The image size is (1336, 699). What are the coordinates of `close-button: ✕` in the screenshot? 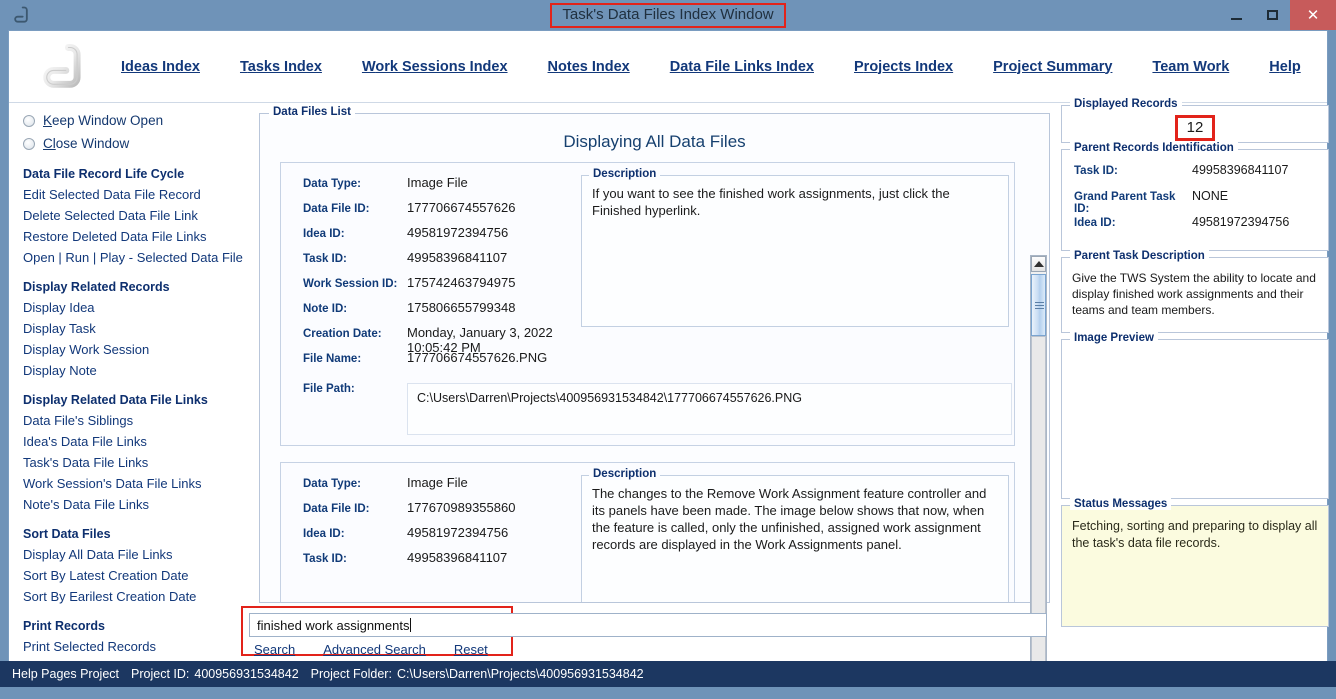 It's located at (1313, 15).